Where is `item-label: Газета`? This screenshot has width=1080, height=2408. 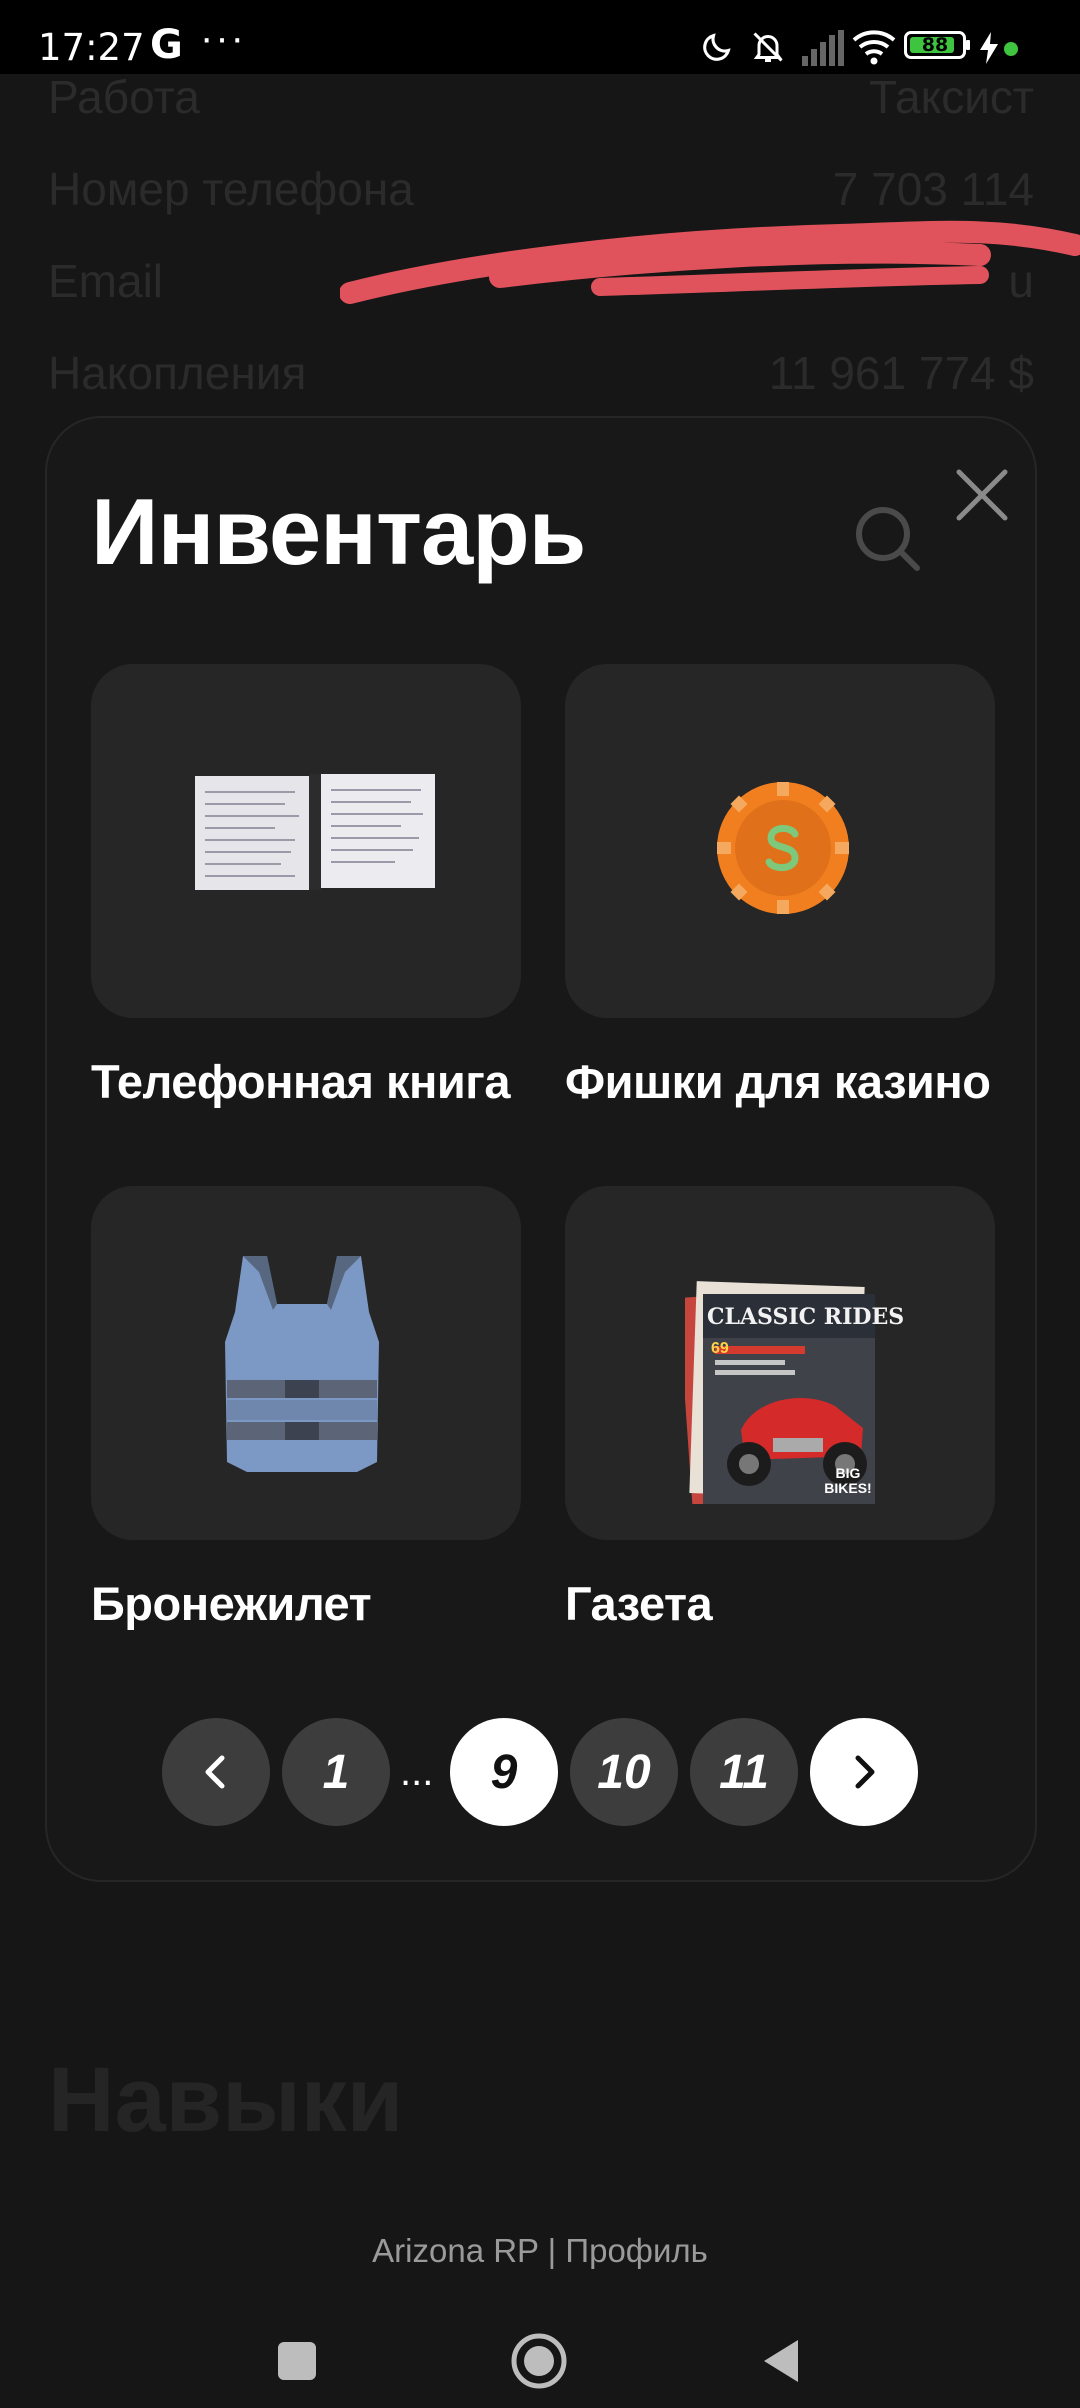
item-label: Газета is located at coordinates (639, 1603).